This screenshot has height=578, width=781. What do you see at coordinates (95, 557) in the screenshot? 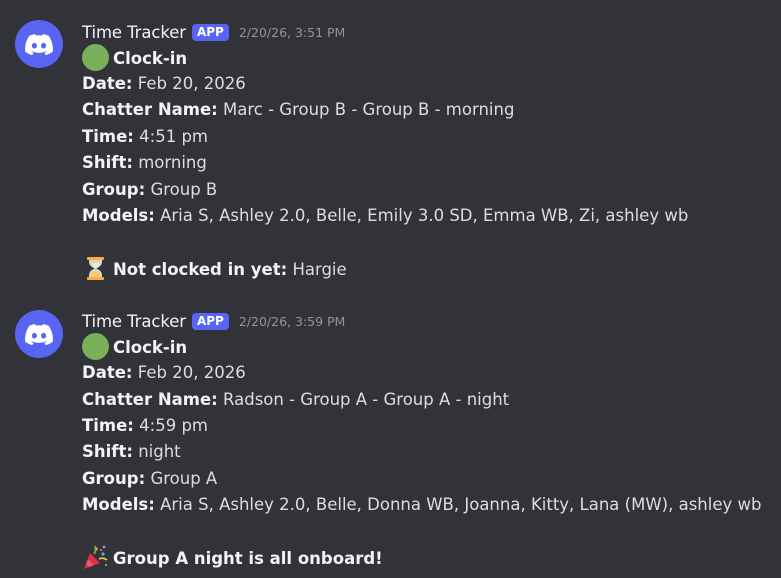
I see `party-popper-icon` at bounding box center [95, 557].